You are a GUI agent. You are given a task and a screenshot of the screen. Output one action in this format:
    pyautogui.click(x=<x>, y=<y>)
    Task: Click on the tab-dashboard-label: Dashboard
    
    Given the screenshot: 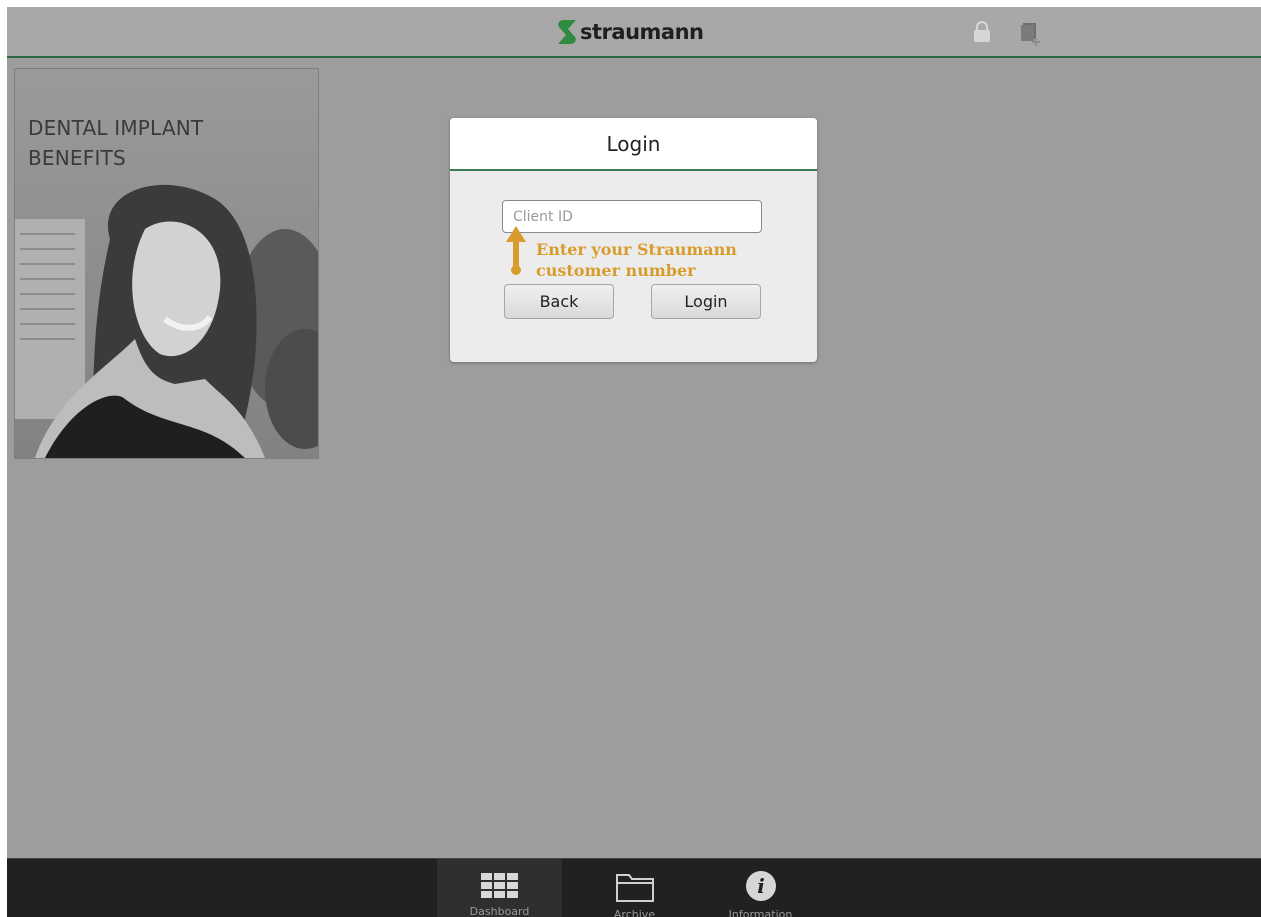 What is the action you would take?
    pyautogui.click(x=499, y=911)
    